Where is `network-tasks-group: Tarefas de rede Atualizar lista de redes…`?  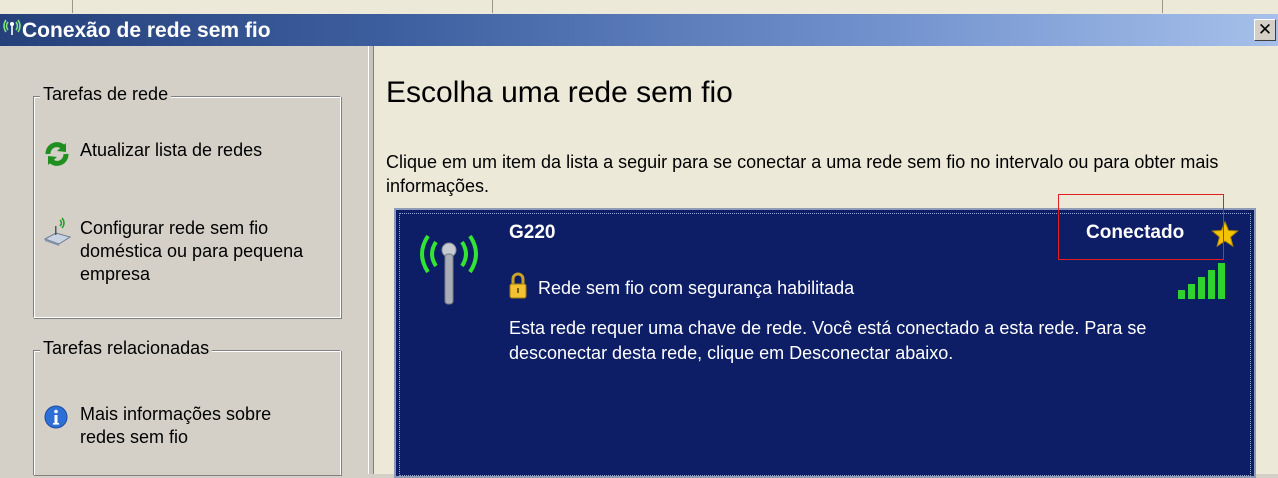
network-tasks-group: Tarefas de rede Atualizar lista de redes… is located at coordinates (187, 201).